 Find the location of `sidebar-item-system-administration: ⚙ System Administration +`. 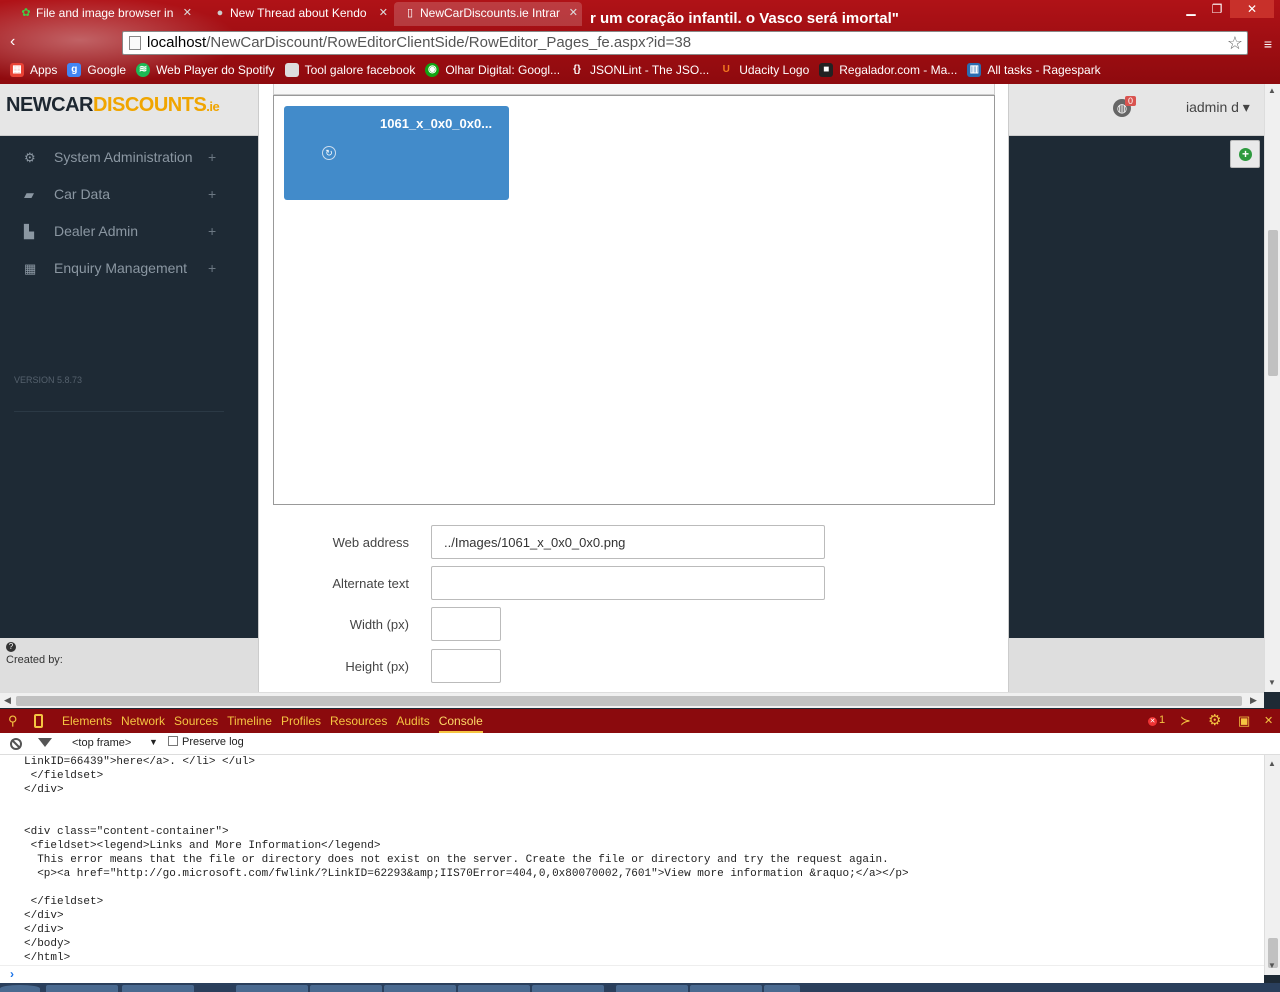

sidebar-item-system-administration: ⚙ System Administration + is located at coordinates (124, 159).